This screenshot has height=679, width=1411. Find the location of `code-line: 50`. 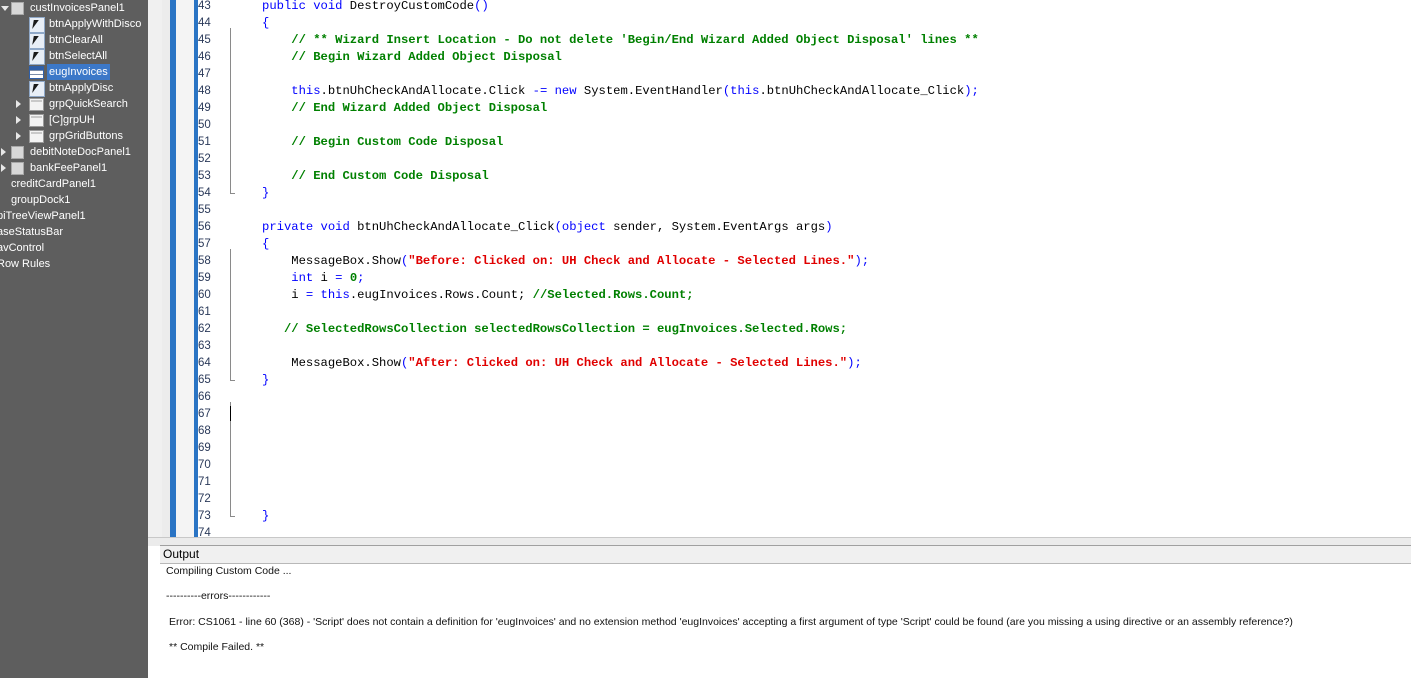

code-line: 50 is located at coordinates (786, 125).